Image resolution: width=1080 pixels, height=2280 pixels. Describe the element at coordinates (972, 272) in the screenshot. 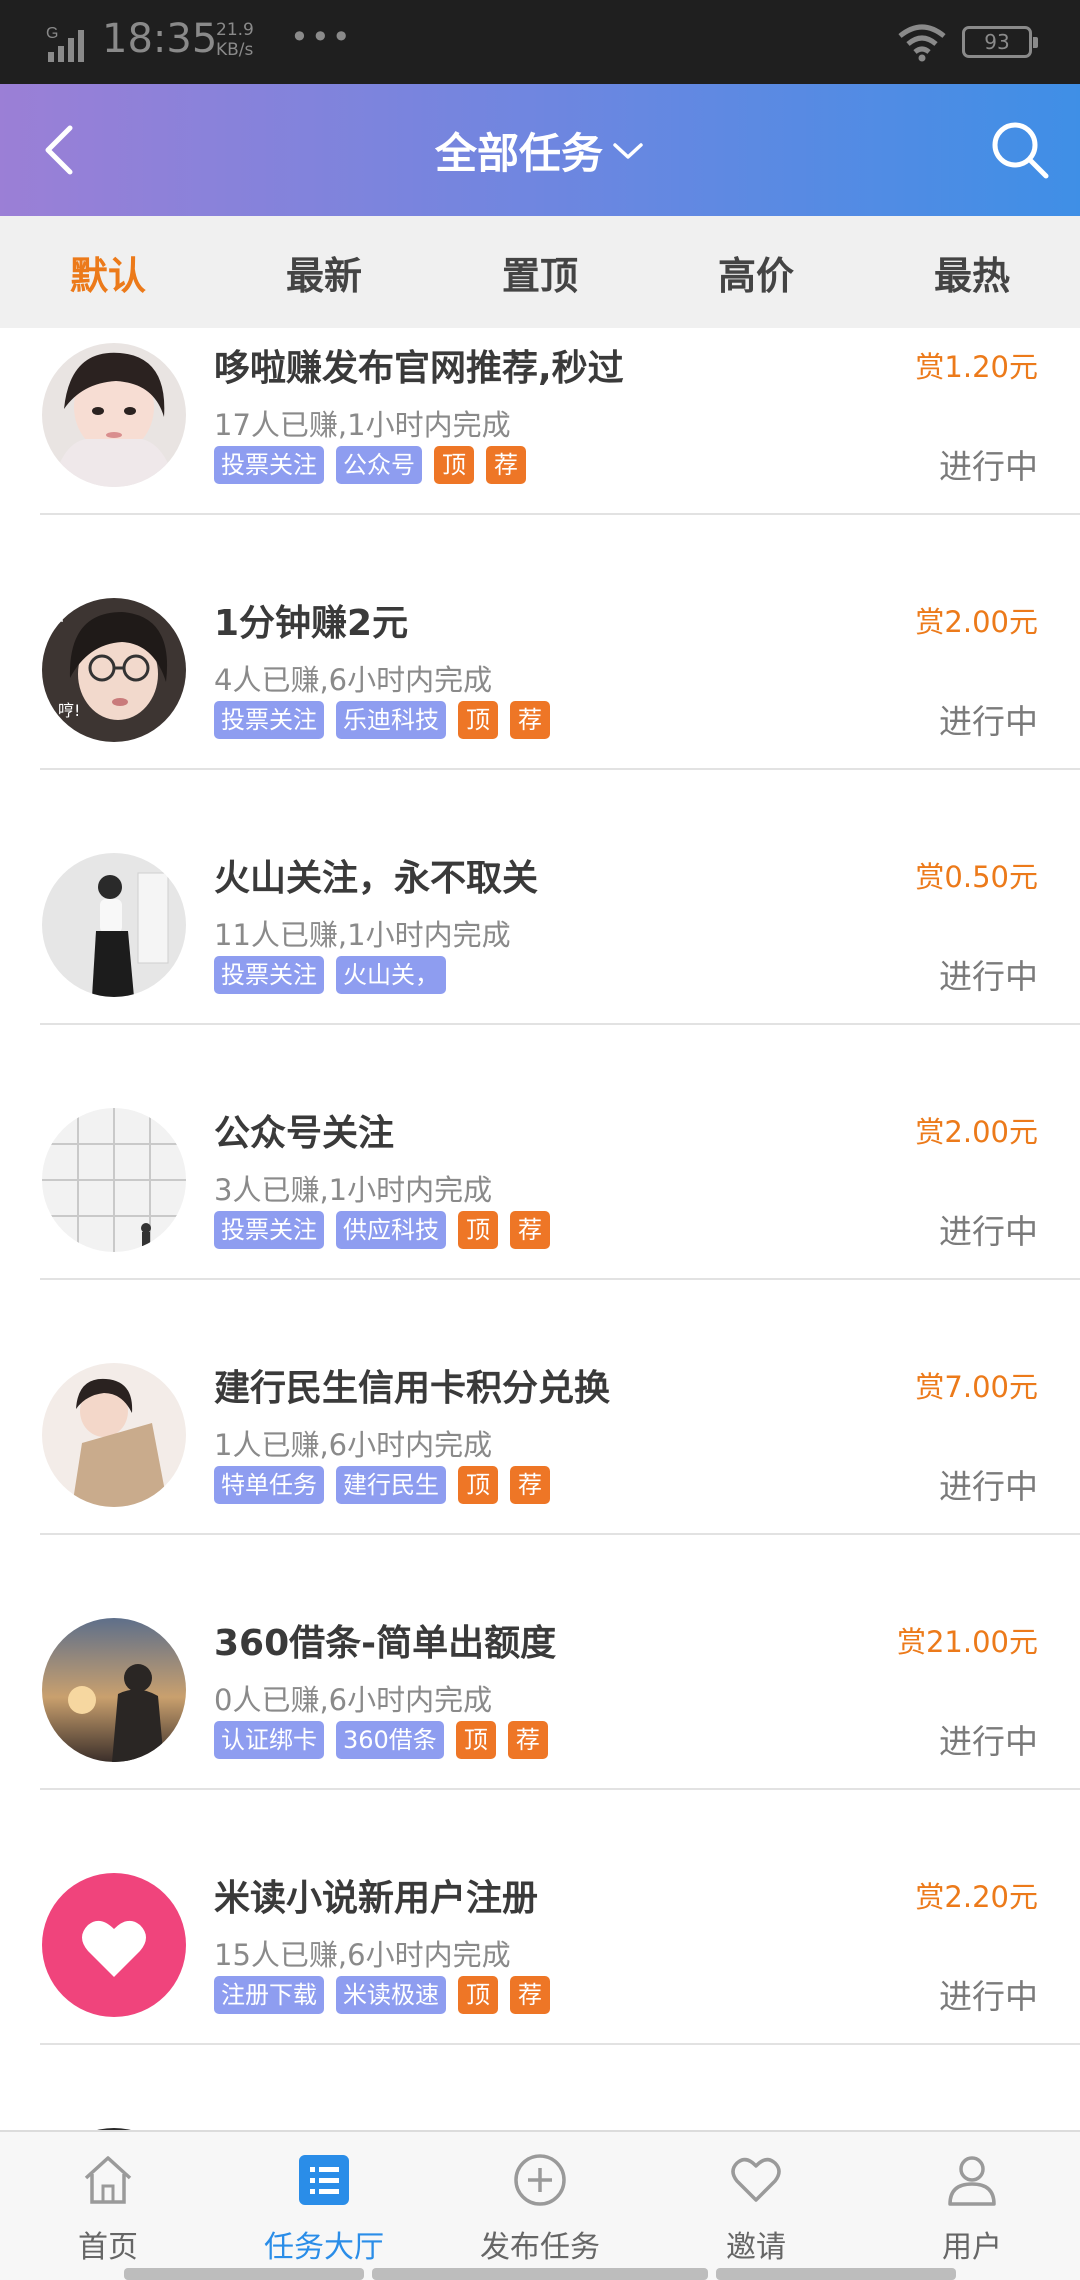

I see `tab-hottest: 最热` at that location.